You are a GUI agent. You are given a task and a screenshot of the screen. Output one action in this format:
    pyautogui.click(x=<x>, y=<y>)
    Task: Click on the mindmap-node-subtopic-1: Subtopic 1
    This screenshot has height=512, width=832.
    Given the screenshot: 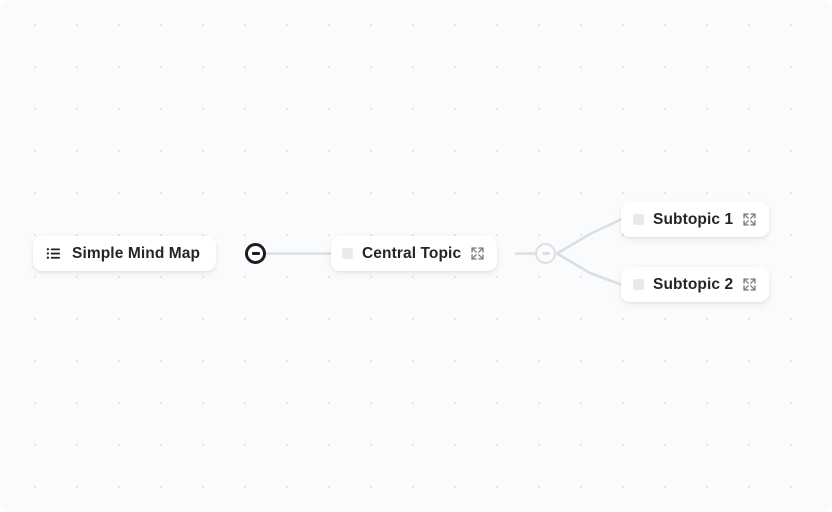 What is the action you would take?
    pyautogui.click(x=695, y=219)
    